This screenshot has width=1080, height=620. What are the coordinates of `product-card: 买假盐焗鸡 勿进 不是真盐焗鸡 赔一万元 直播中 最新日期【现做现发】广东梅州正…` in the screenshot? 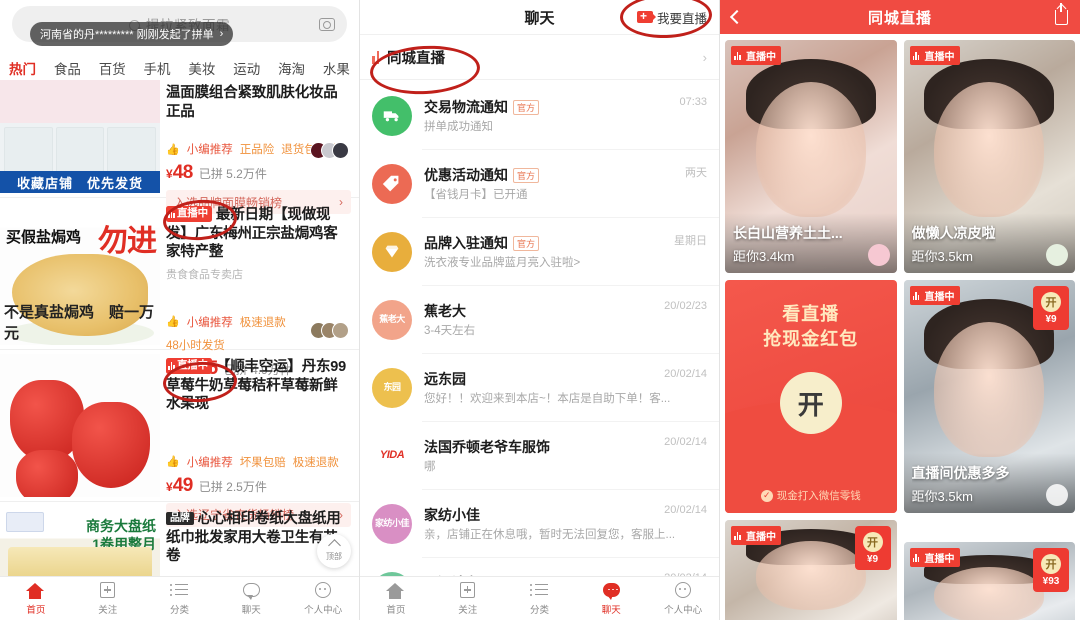 It's located at (179, 288).